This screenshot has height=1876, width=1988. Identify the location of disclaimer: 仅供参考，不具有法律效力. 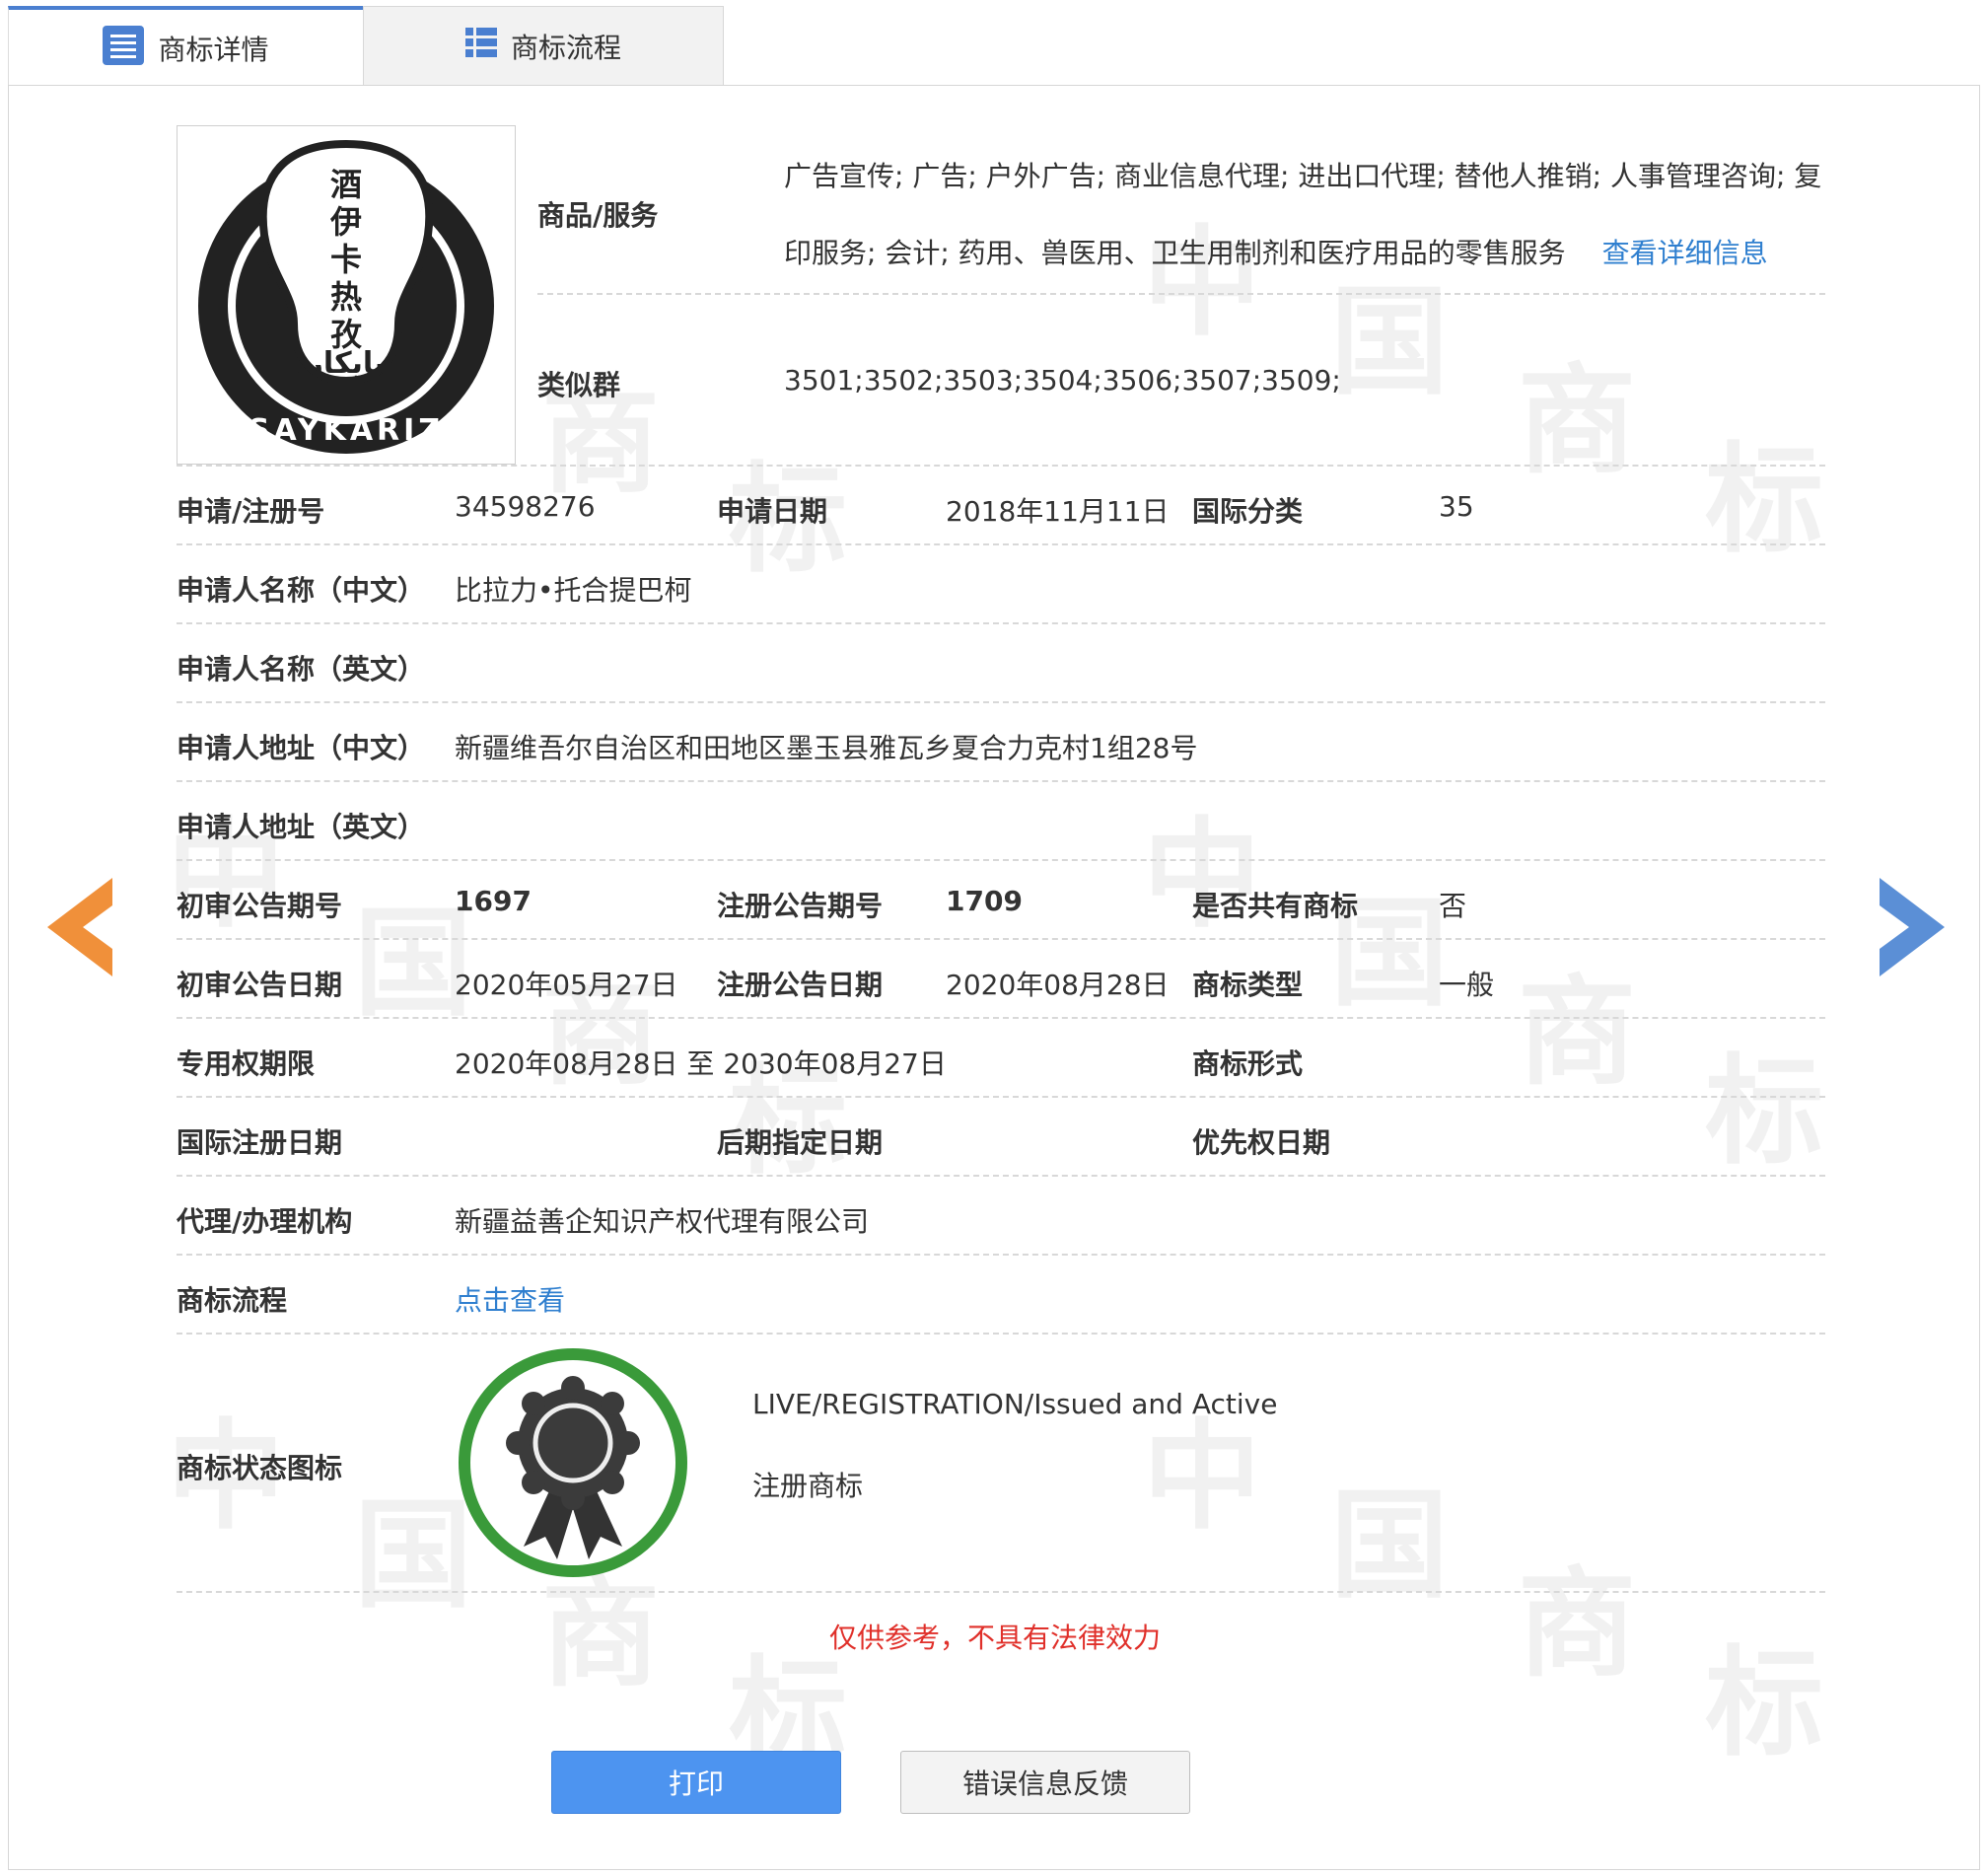
(995, 1638).